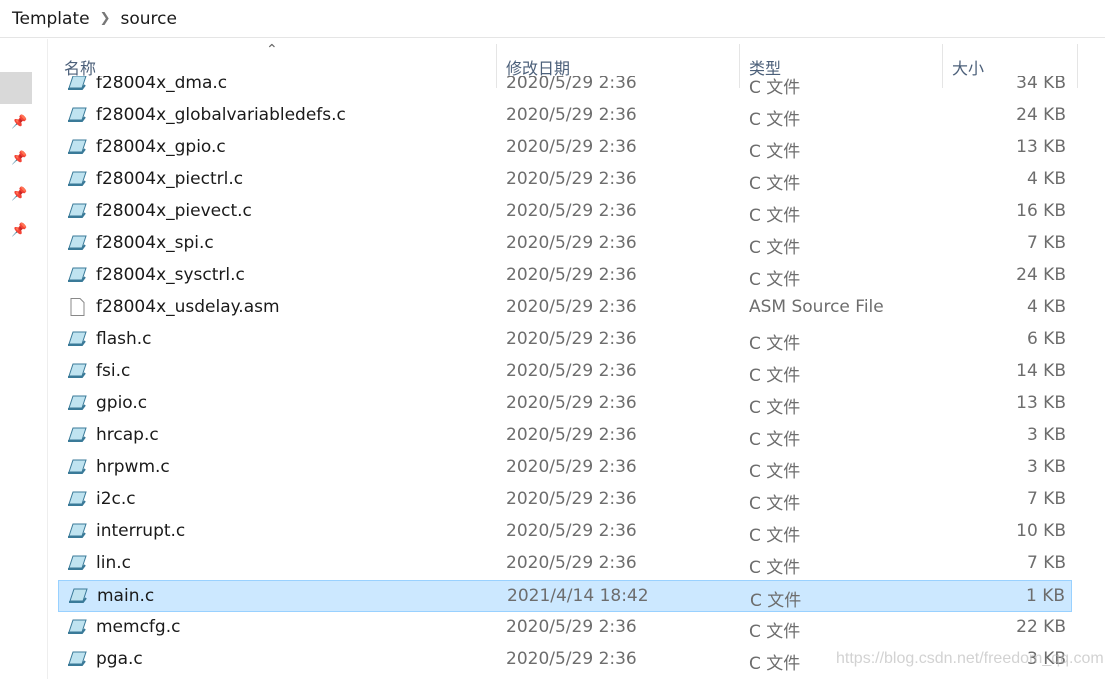  I want to click on sort-ascending-icon: ⌃, so click(272, 50).